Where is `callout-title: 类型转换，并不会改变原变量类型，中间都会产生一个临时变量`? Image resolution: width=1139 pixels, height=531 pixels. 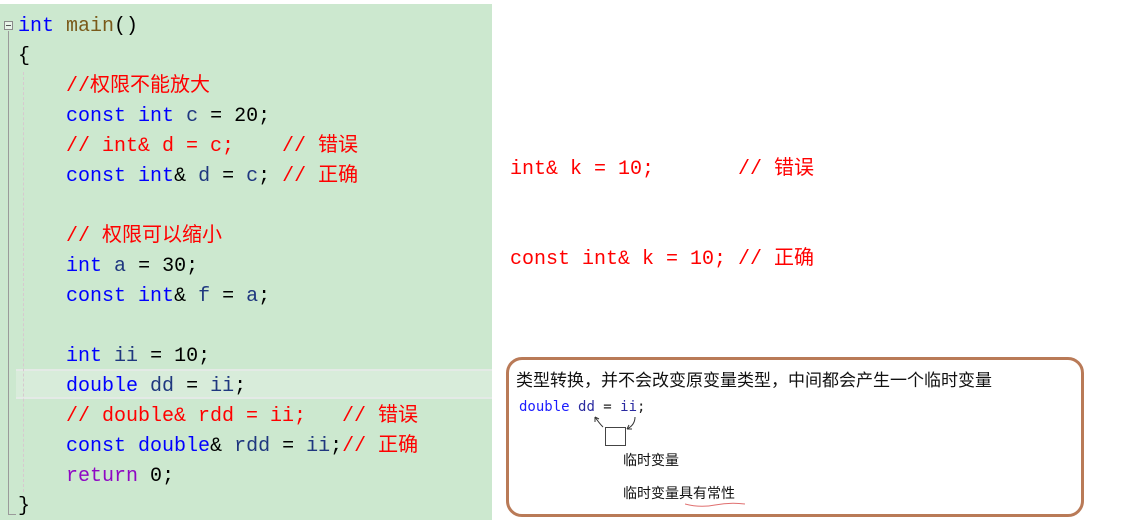 callout-title: 类型转换，并不会改变原变量类型，中间都会产生一个临时变量 is located at coordinates (754, 381).